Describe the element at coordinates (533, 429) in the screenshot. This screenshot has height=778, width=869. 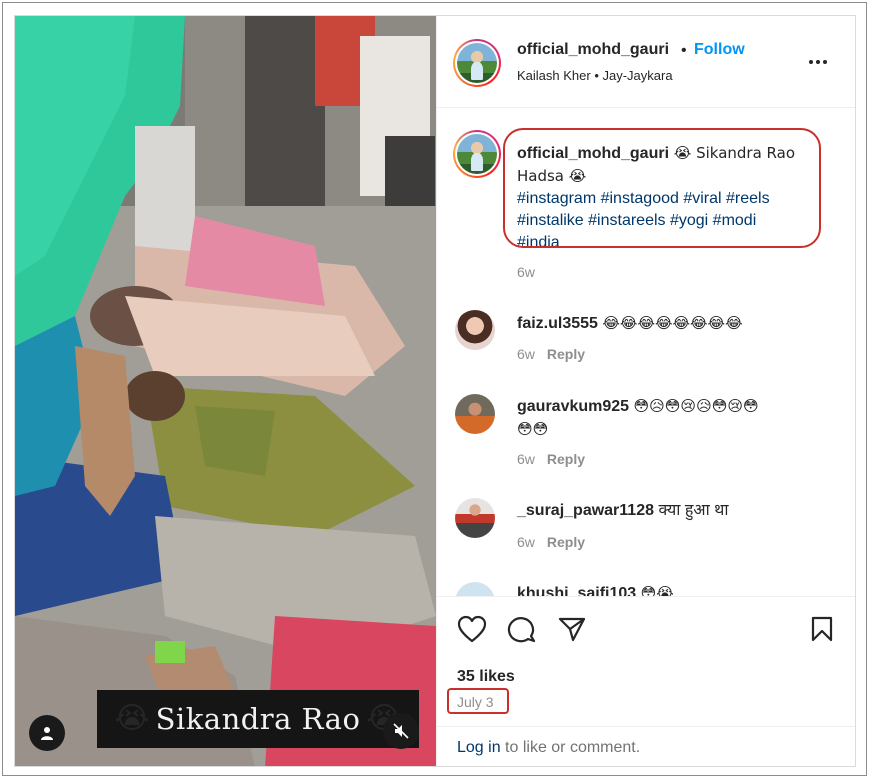
I see `comment-text-cont: 😳😳` at that location.